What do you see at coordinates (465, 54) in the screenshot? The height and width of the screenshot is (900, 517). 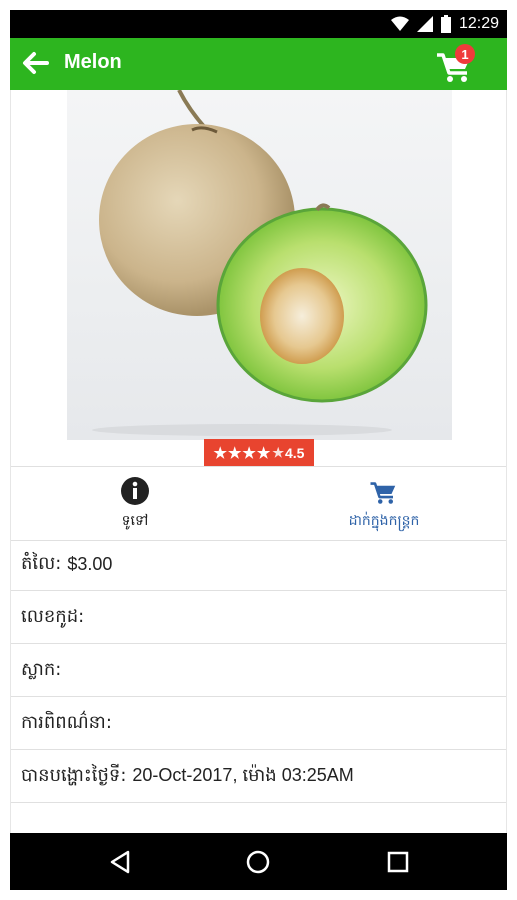 I see `cart-count-badge: 1` at bounding box center [465, 54].